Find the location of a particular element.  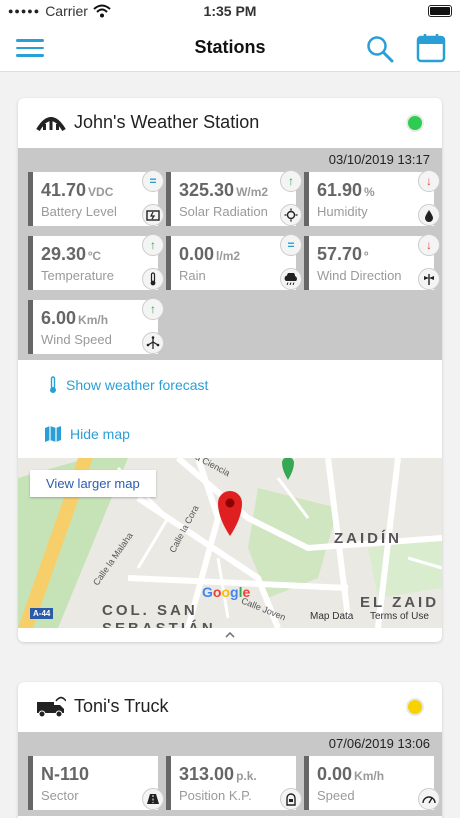

weather-forecast-link: Show weather forecast is located at coordinates (230, 384).